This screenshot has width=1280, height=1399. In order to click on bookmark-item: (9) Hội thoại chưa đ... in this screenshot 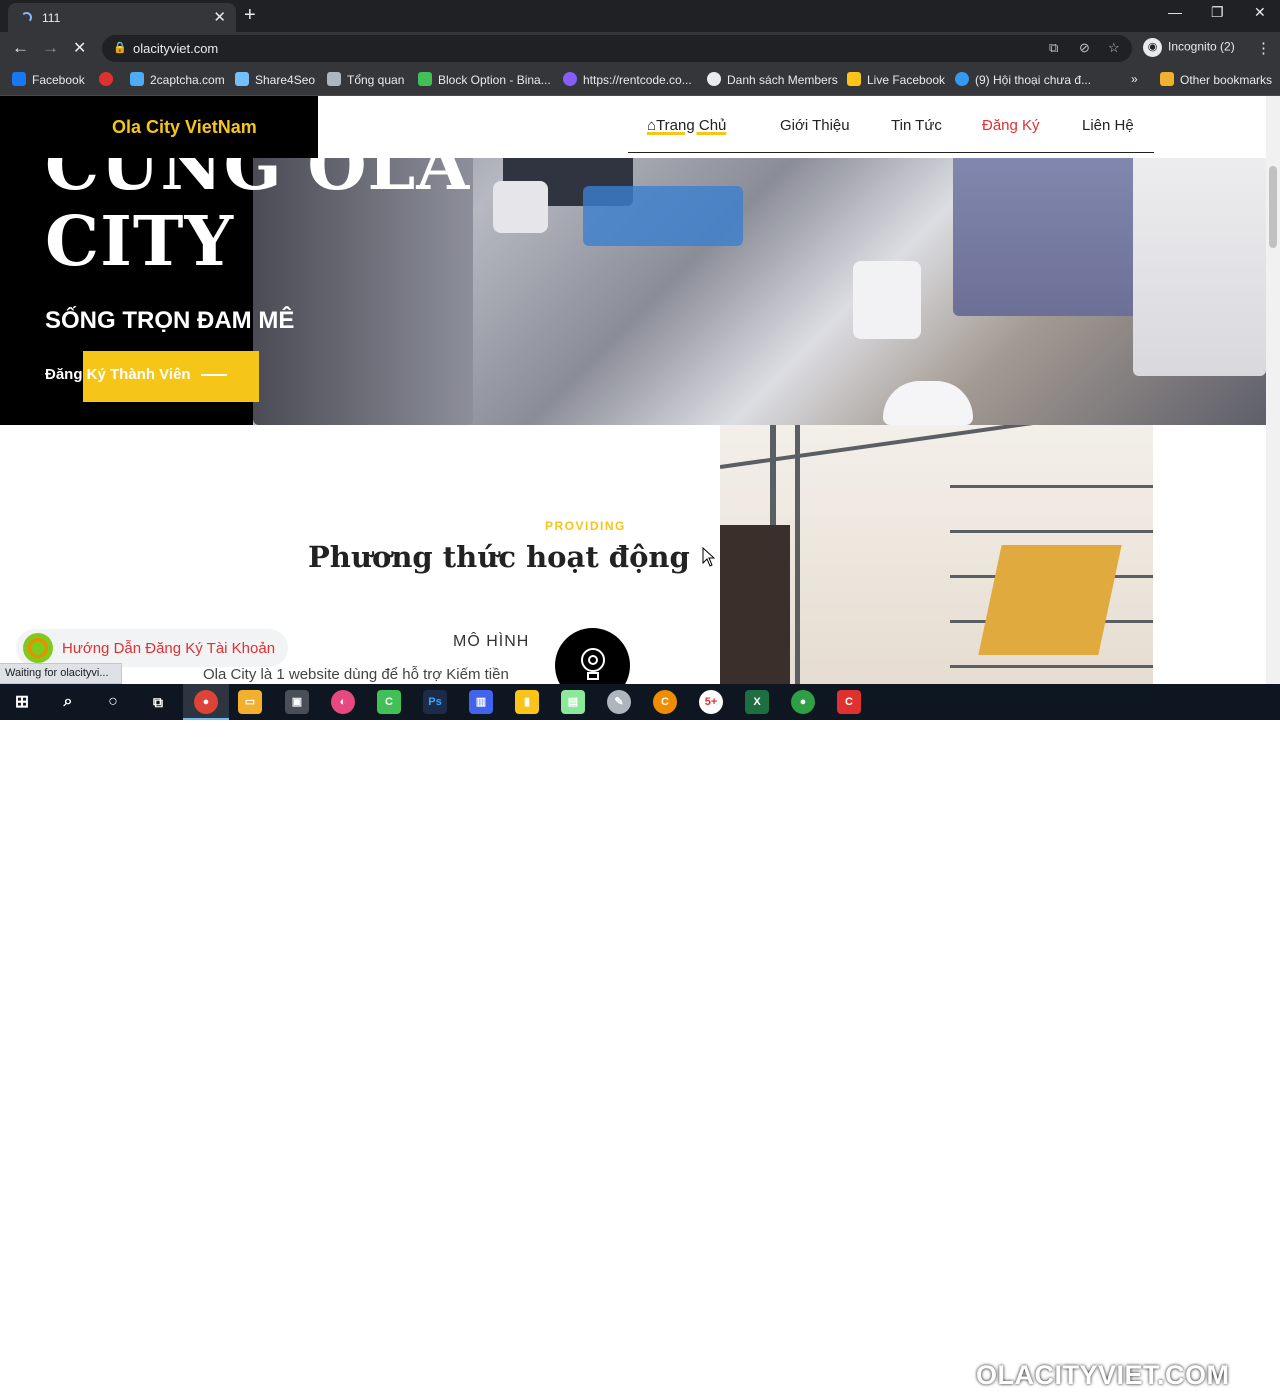, I will do `click(1023, 79)`.